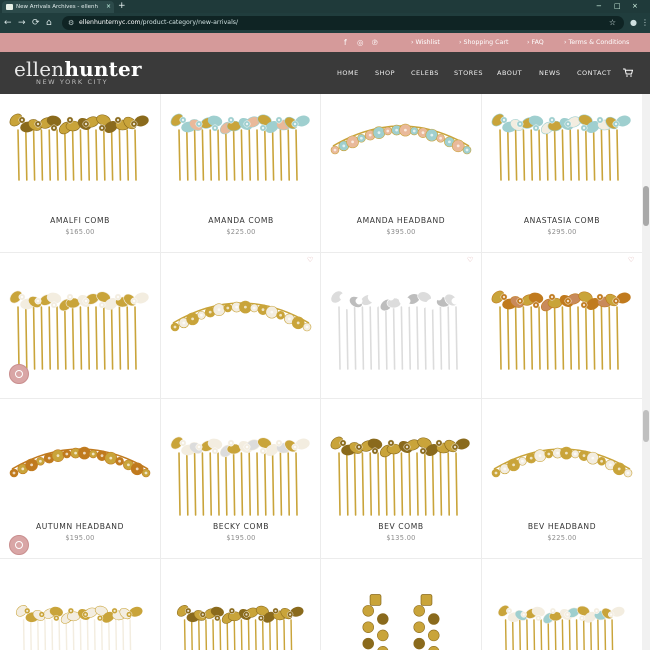  I want to click on product-card: AMALFI COMB $165.00, so click(80, 173).